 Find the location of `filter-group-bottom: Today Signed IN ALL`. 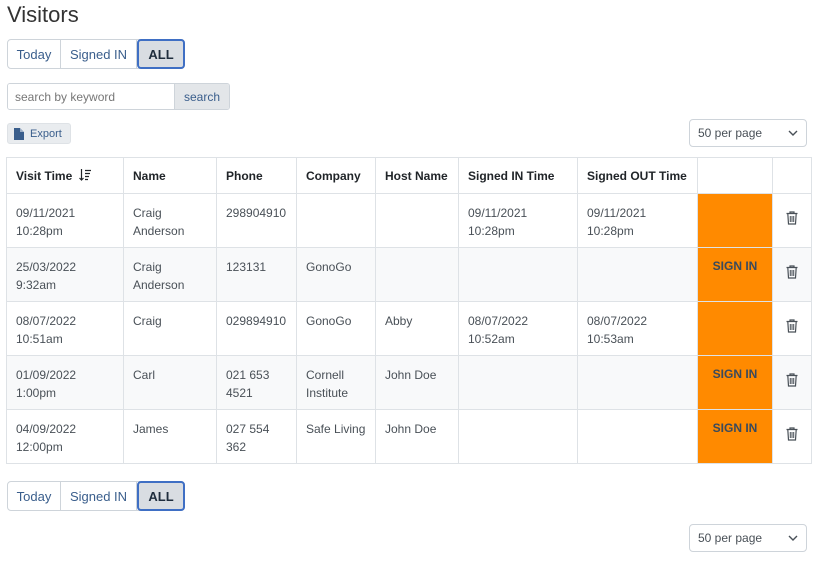

filter-group-bottom: Today Signed IN ALL is located at coordinates (96, 496).